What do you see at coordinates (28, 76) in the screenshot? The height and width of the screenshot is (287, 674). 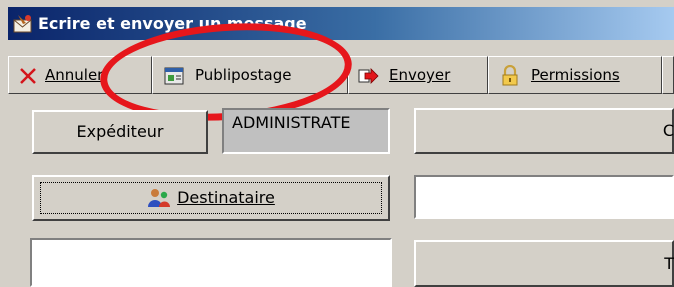 I see `red-x-icon` at bounding box center [28, 76].